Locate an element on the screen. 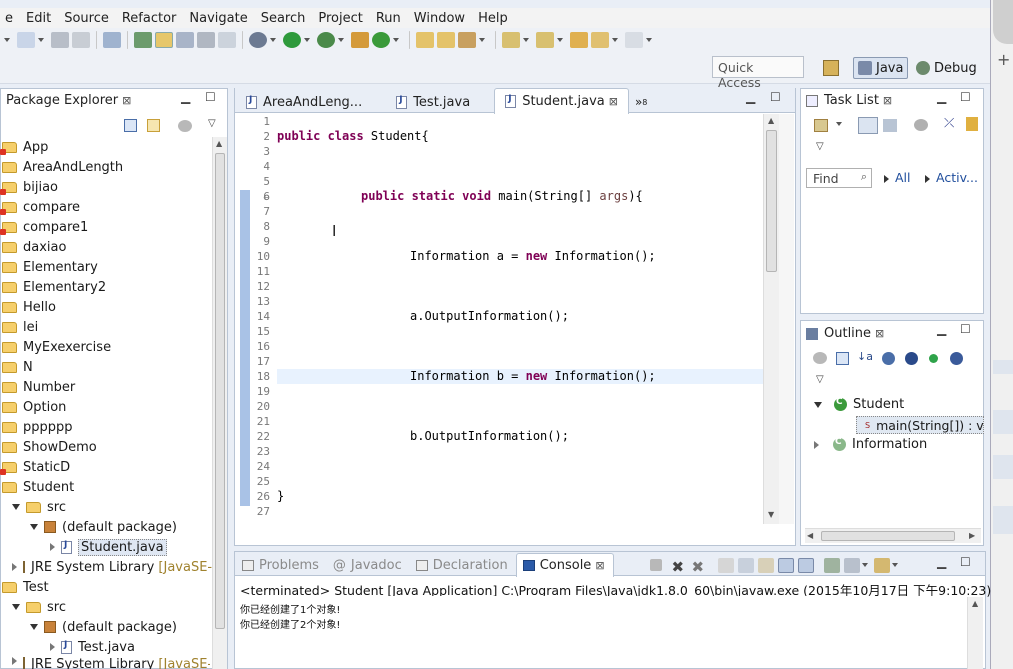 The height and width of the screenshot is (669, 1013). tree-item-student: Student is located at coordinates (106, 487).